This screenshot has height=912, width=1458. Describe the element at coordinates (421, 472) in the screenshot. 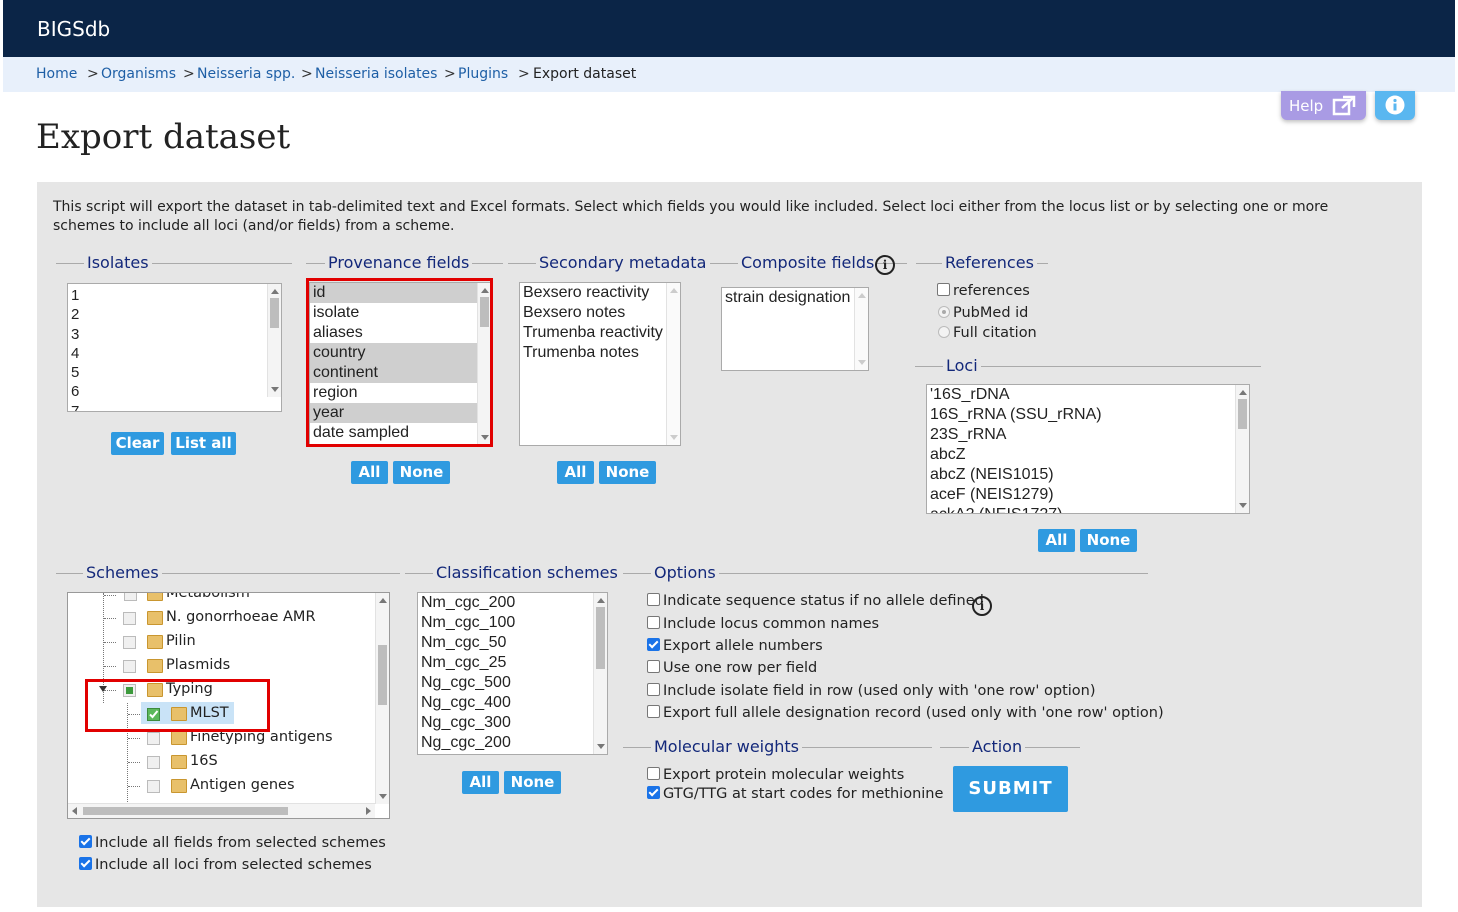

I see `provenance-none-button: None` at that location.